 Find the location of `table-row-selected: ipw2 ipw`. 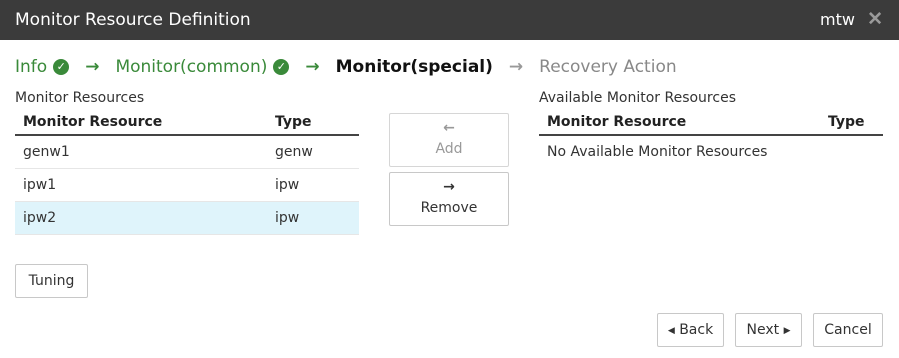

table-row-selected: ipw2 ipw is located at coordinates (187, 218).